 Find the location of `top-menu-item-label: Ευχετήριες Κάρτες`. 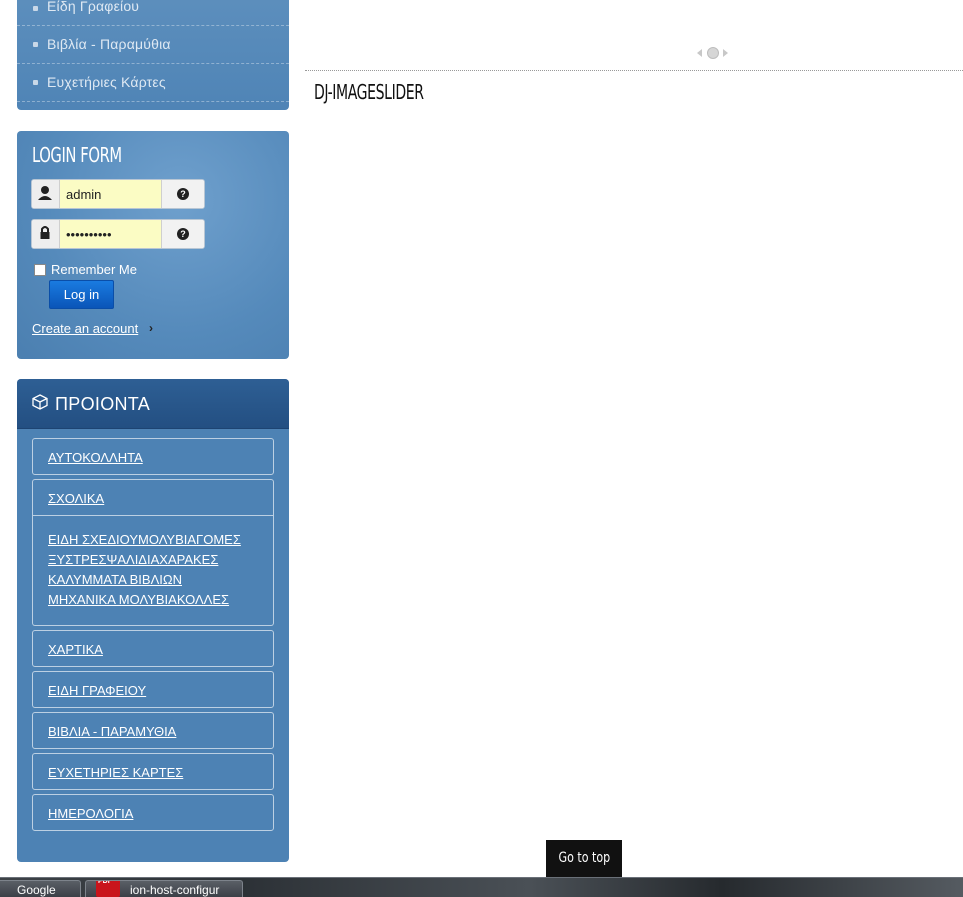

top-menu-item-label: Ευχετήριες Κάρτες is located at coordinates (106, 82).